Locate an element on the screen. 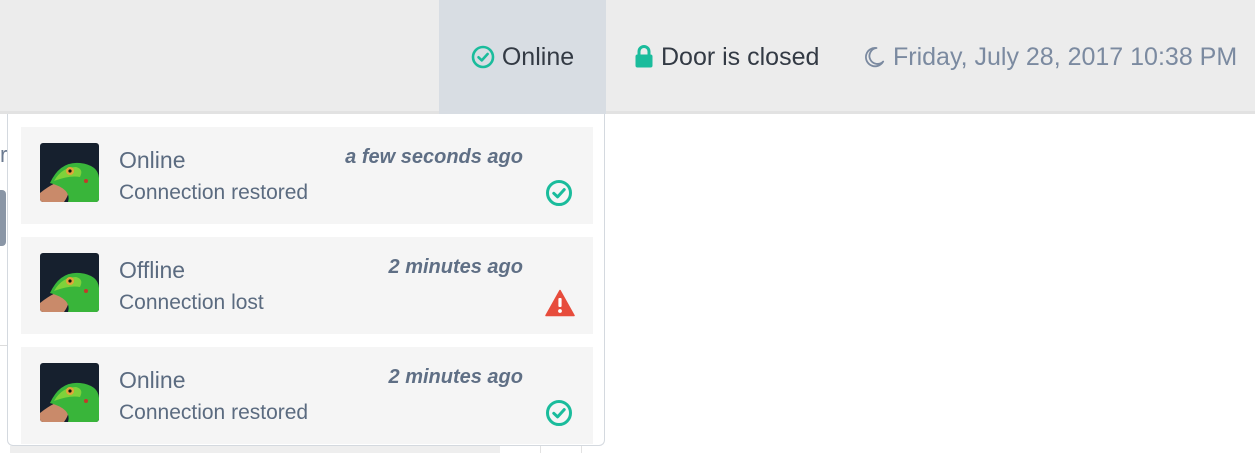  notification-title: Offline is located at coordinates (152, 270).